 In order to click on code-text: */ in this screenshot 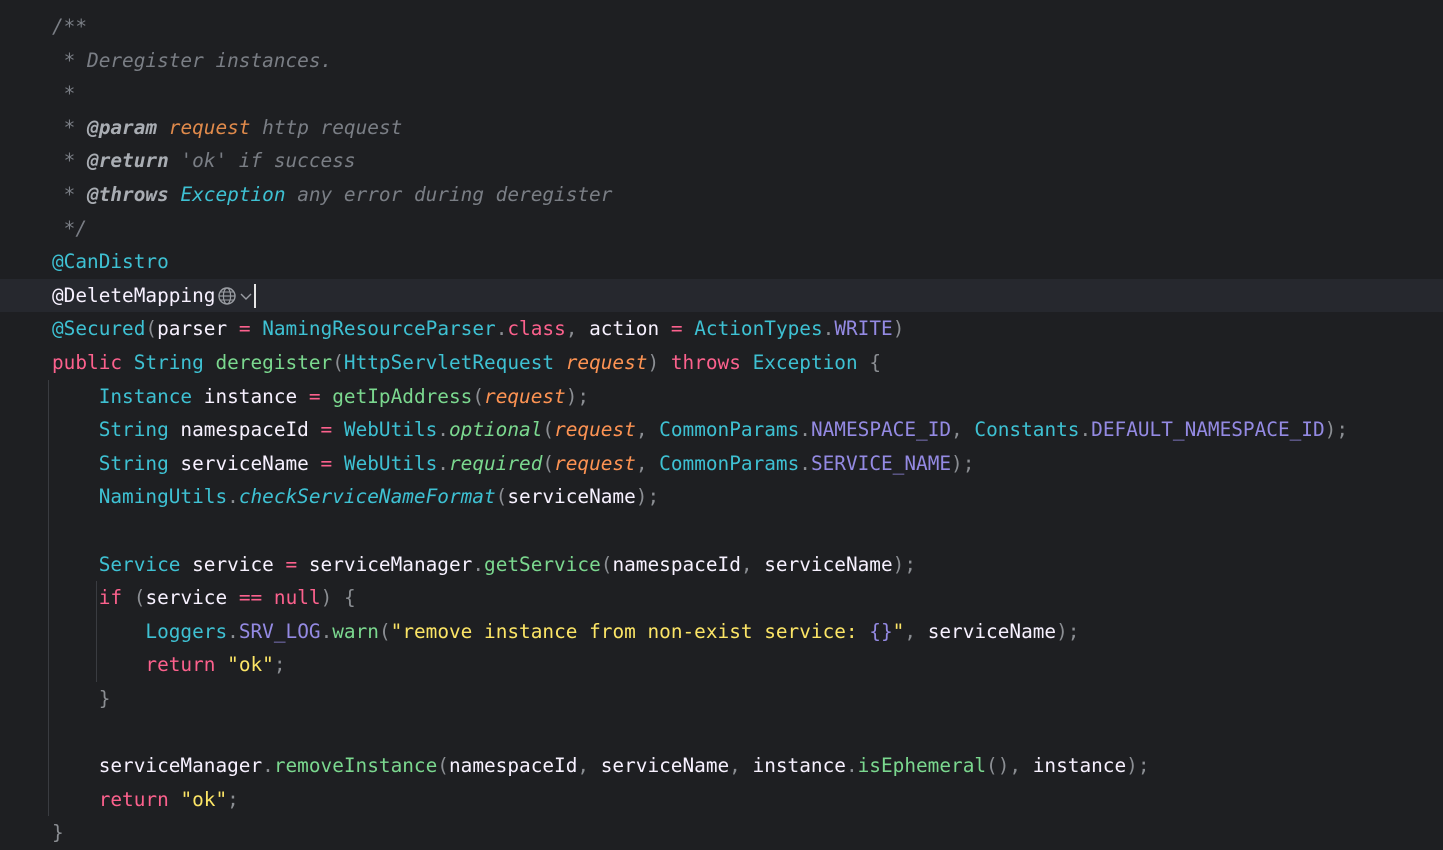, I will do `click(69, 229)`.